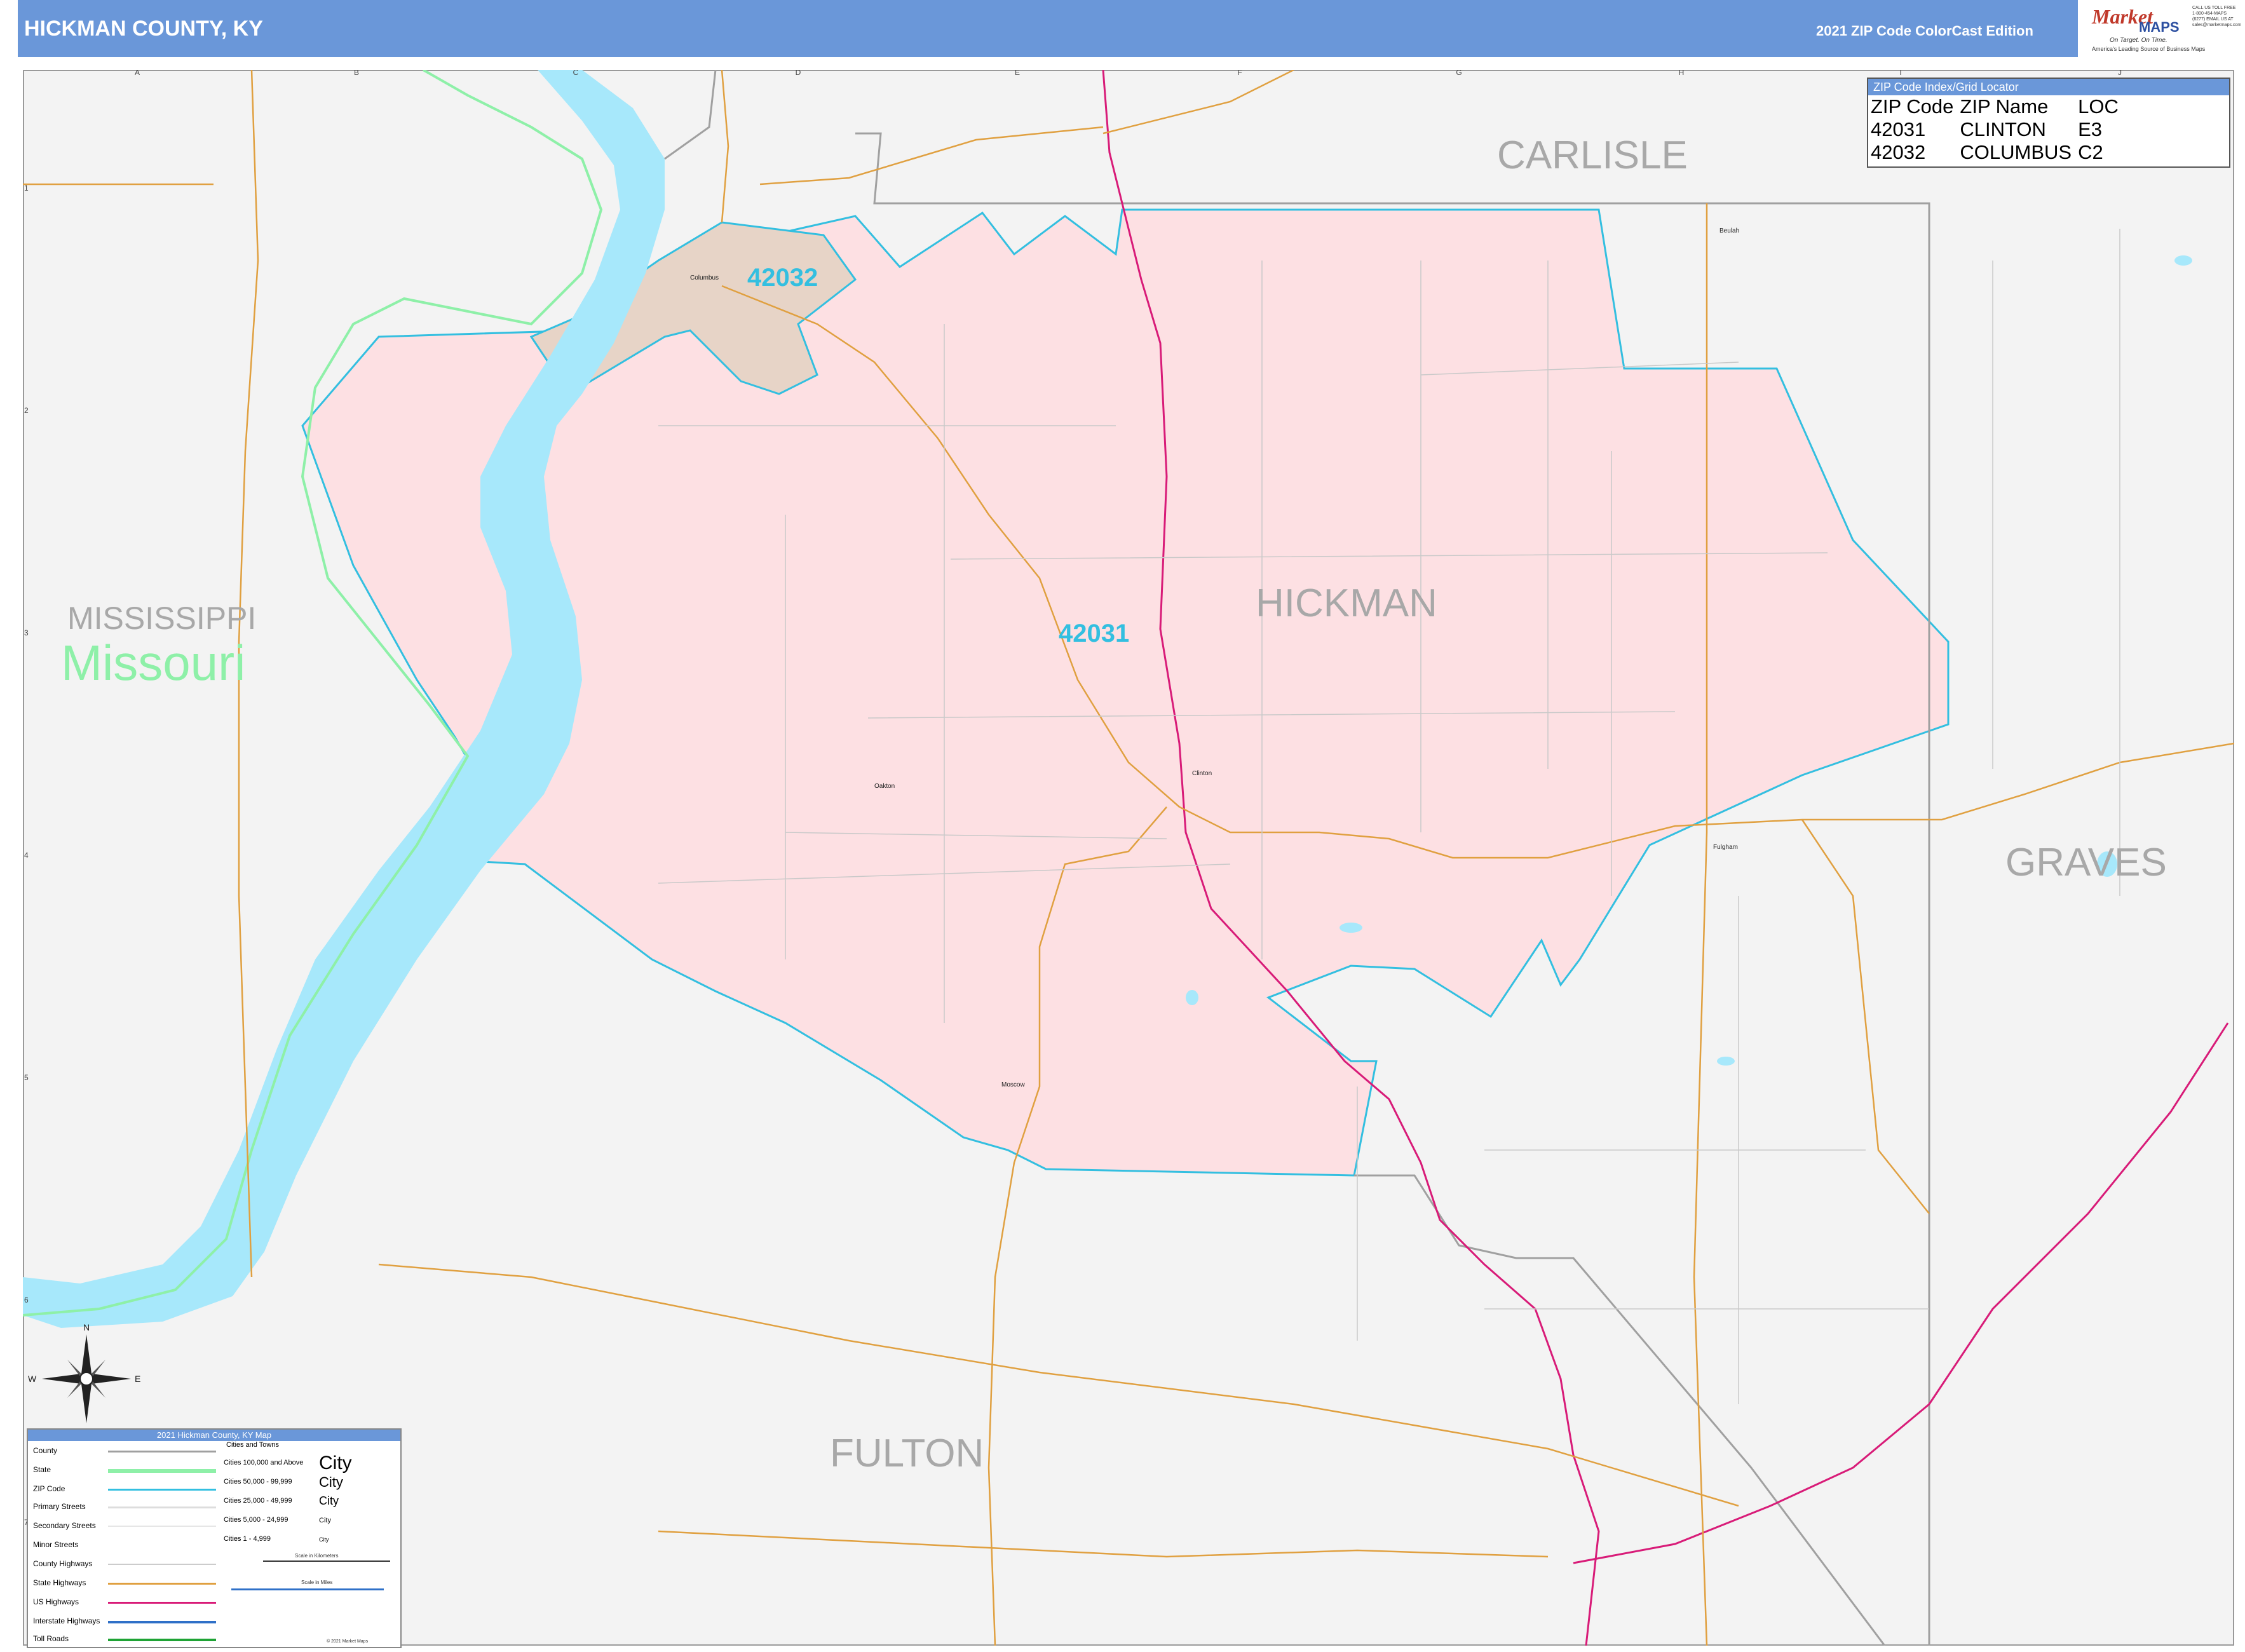 Image resolution: width=2245 pixels, height=1652 pixels. Describe the element at coordinates (59, 1506) in the screenshot. I see `legend-item-primary: Primary Streets` at that location.